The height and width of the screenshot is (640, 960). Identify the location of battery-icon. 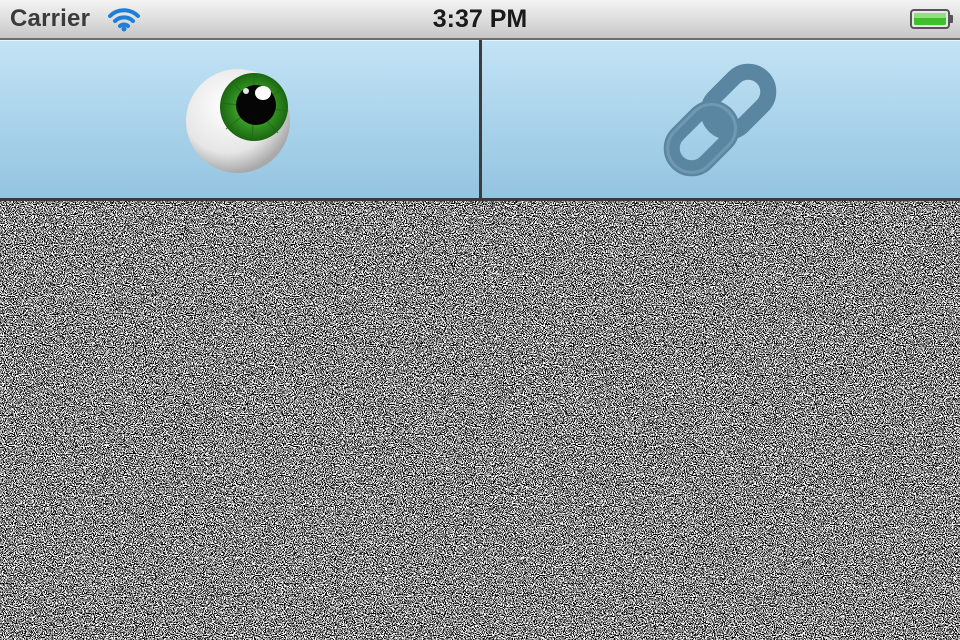
(931, 19).